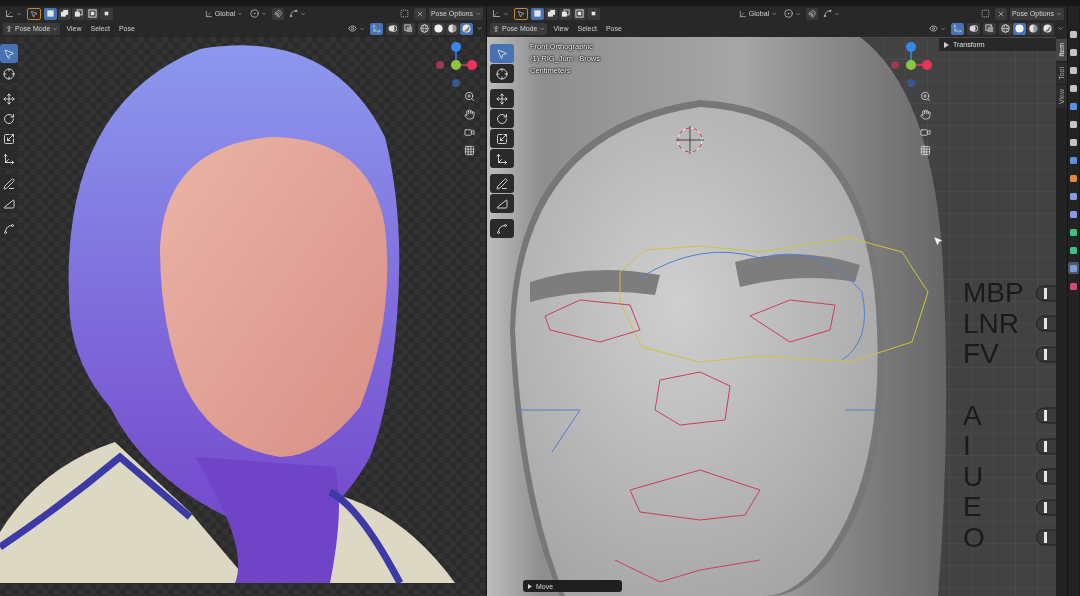 This screenshot has height=596, width=1080. Describe the element at coordinates (925, 132) in the screenshot. I see `camera-icon` at that location.